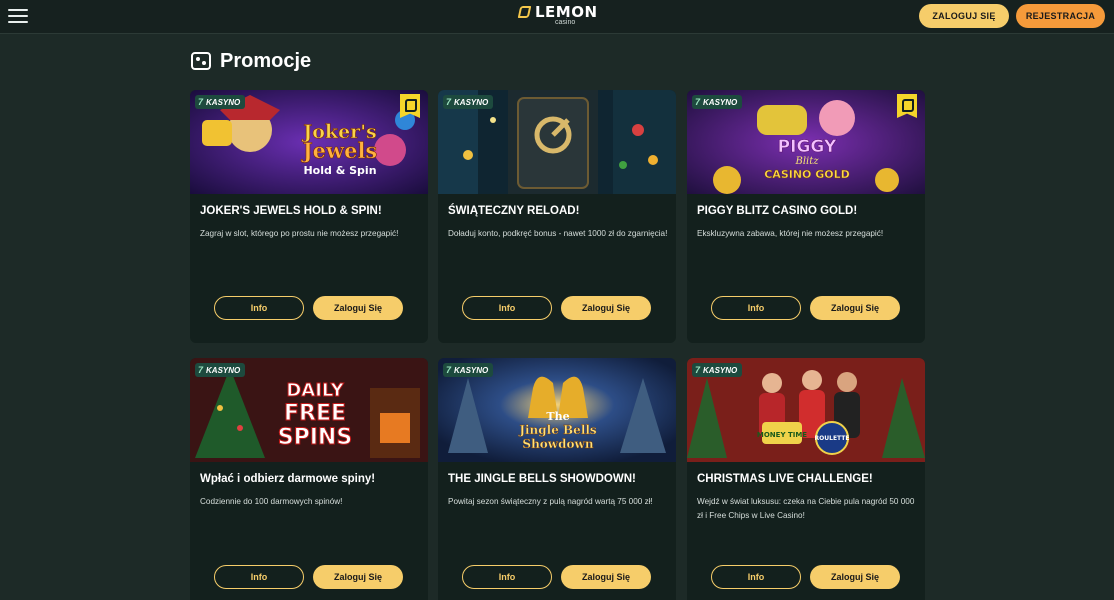  I want to click on logo: LEMON casino, so click(558, 15).